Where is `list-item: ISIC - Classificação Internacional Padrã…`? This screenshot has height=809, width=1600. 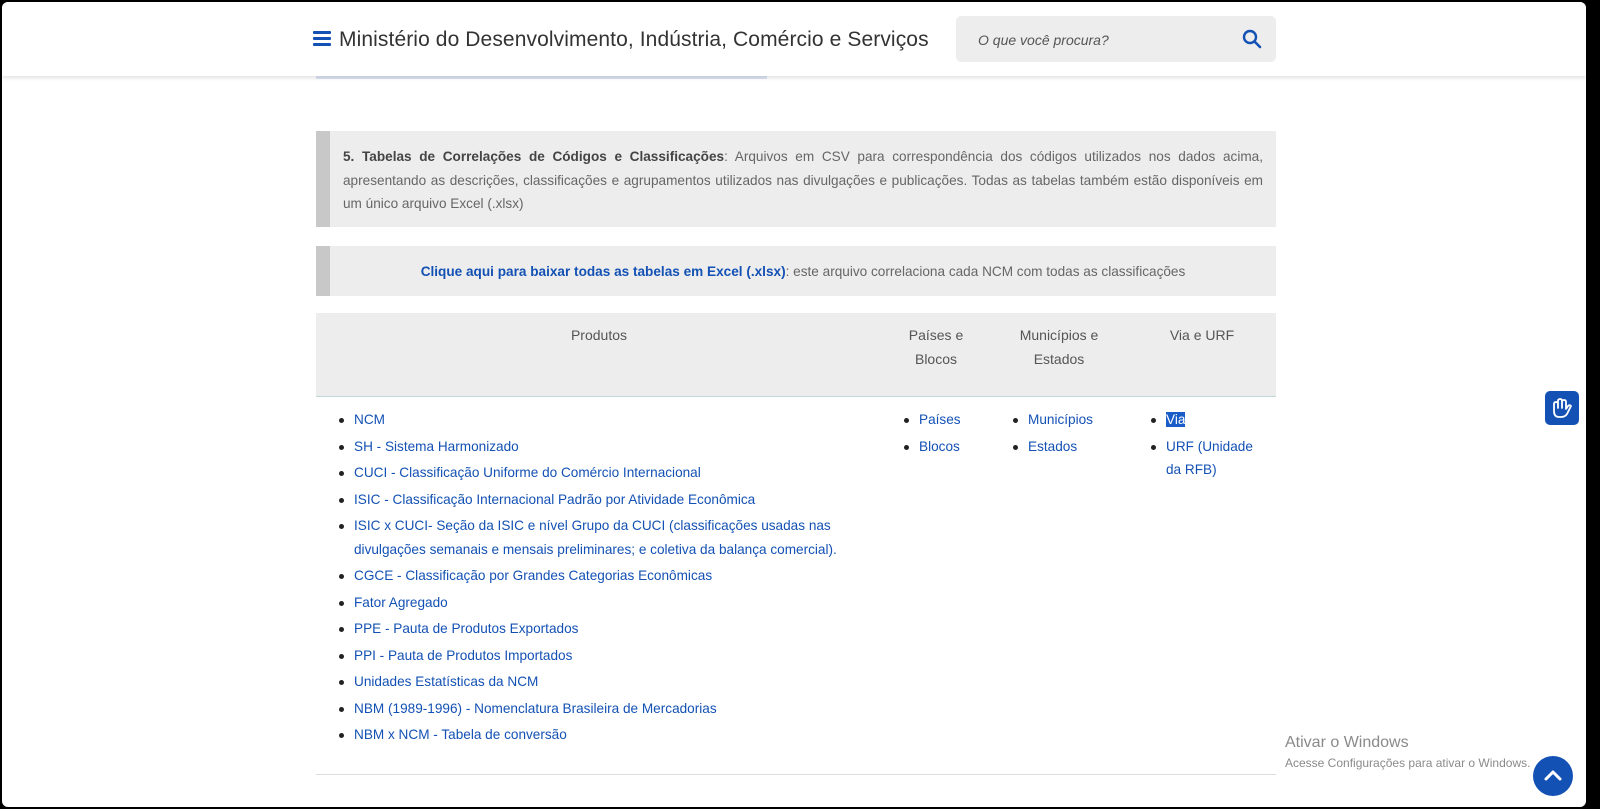 list-item: ISIC - Classificação Internacional Padrã… is located at coordinates (603, 500).